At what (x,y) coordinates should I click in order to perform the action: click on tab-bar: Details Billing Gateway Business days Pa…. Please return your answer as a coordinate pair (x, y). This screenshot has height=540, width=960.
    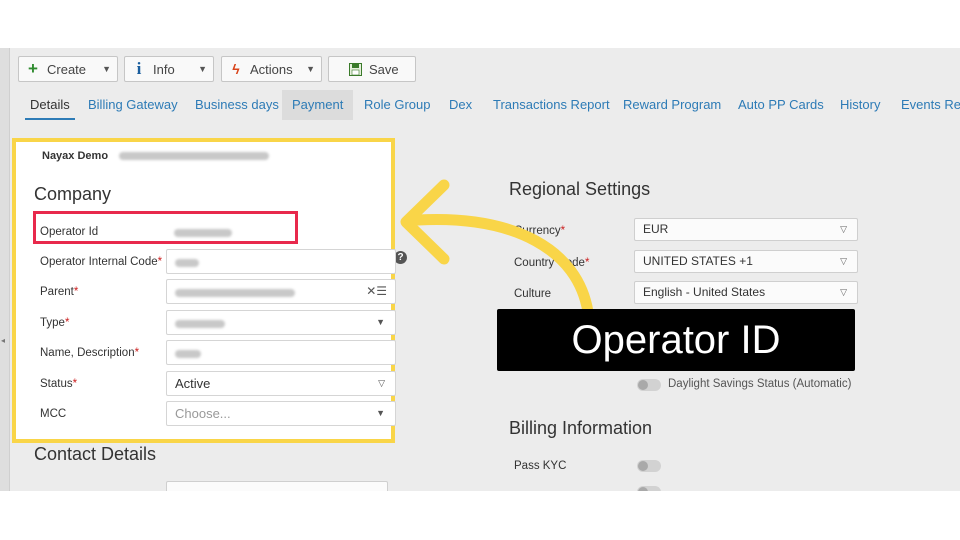
    Looking at the image, I should click on (489, 105).